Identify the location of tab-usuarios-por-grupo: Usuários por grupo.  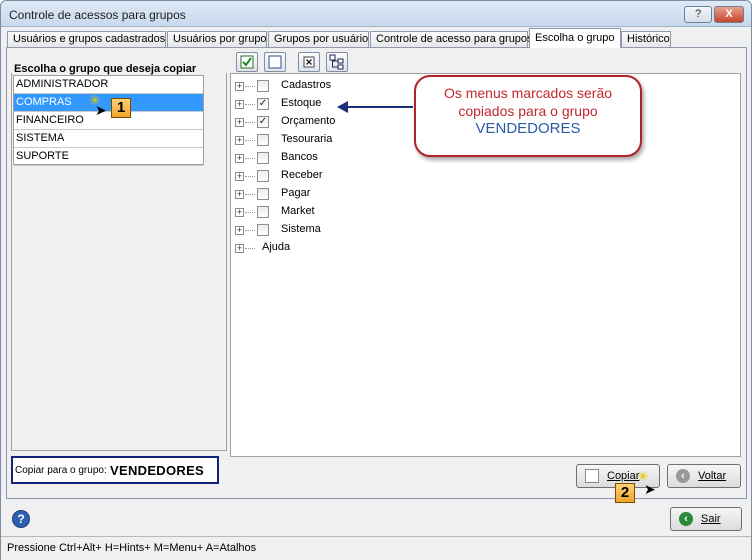
(217, 39).